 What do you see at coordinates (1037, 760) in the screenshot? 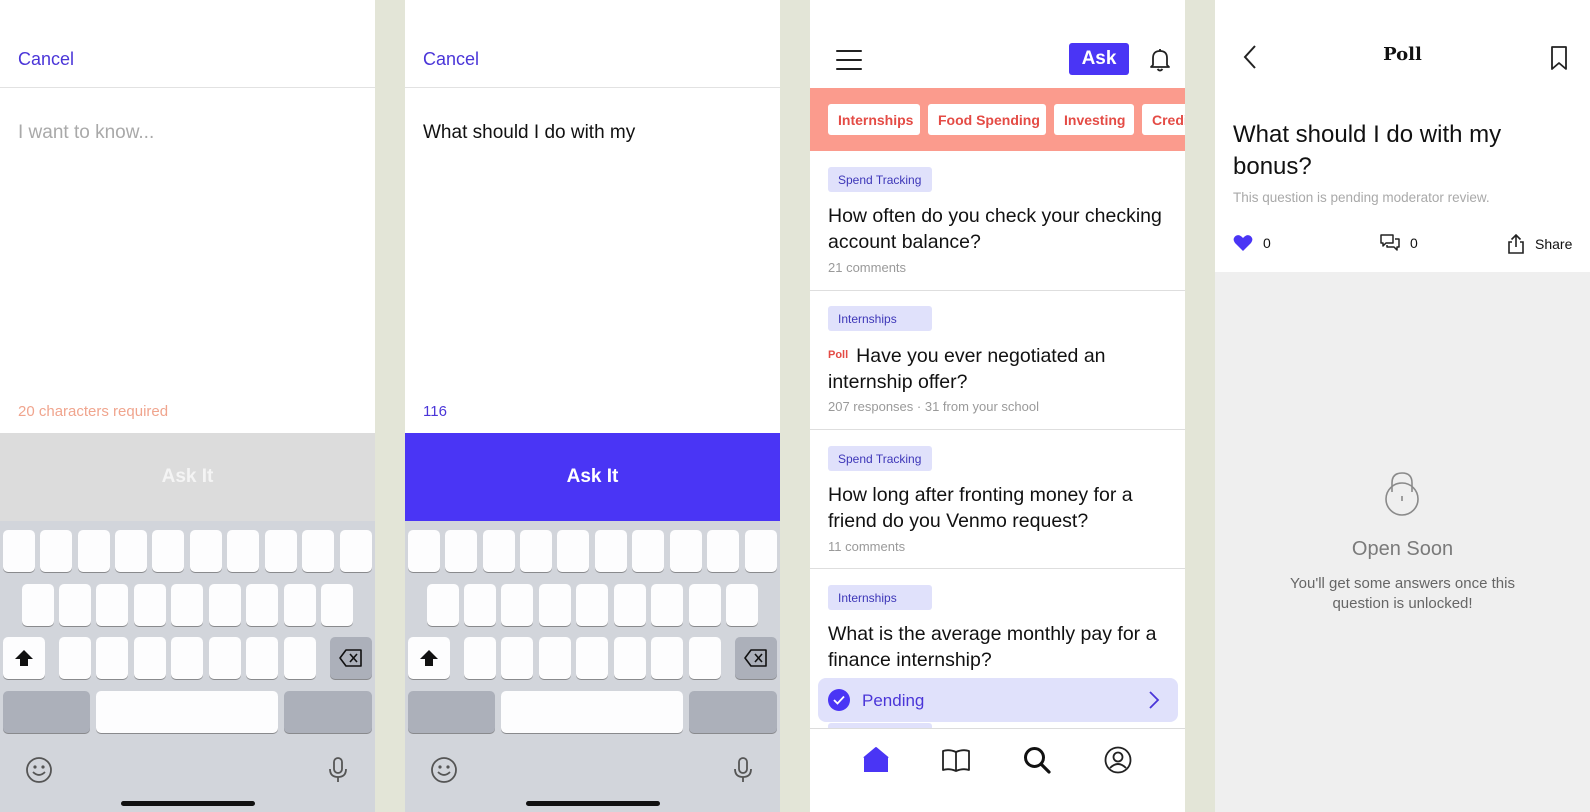
I see `search-icon` at bounding box center [1037, 760].